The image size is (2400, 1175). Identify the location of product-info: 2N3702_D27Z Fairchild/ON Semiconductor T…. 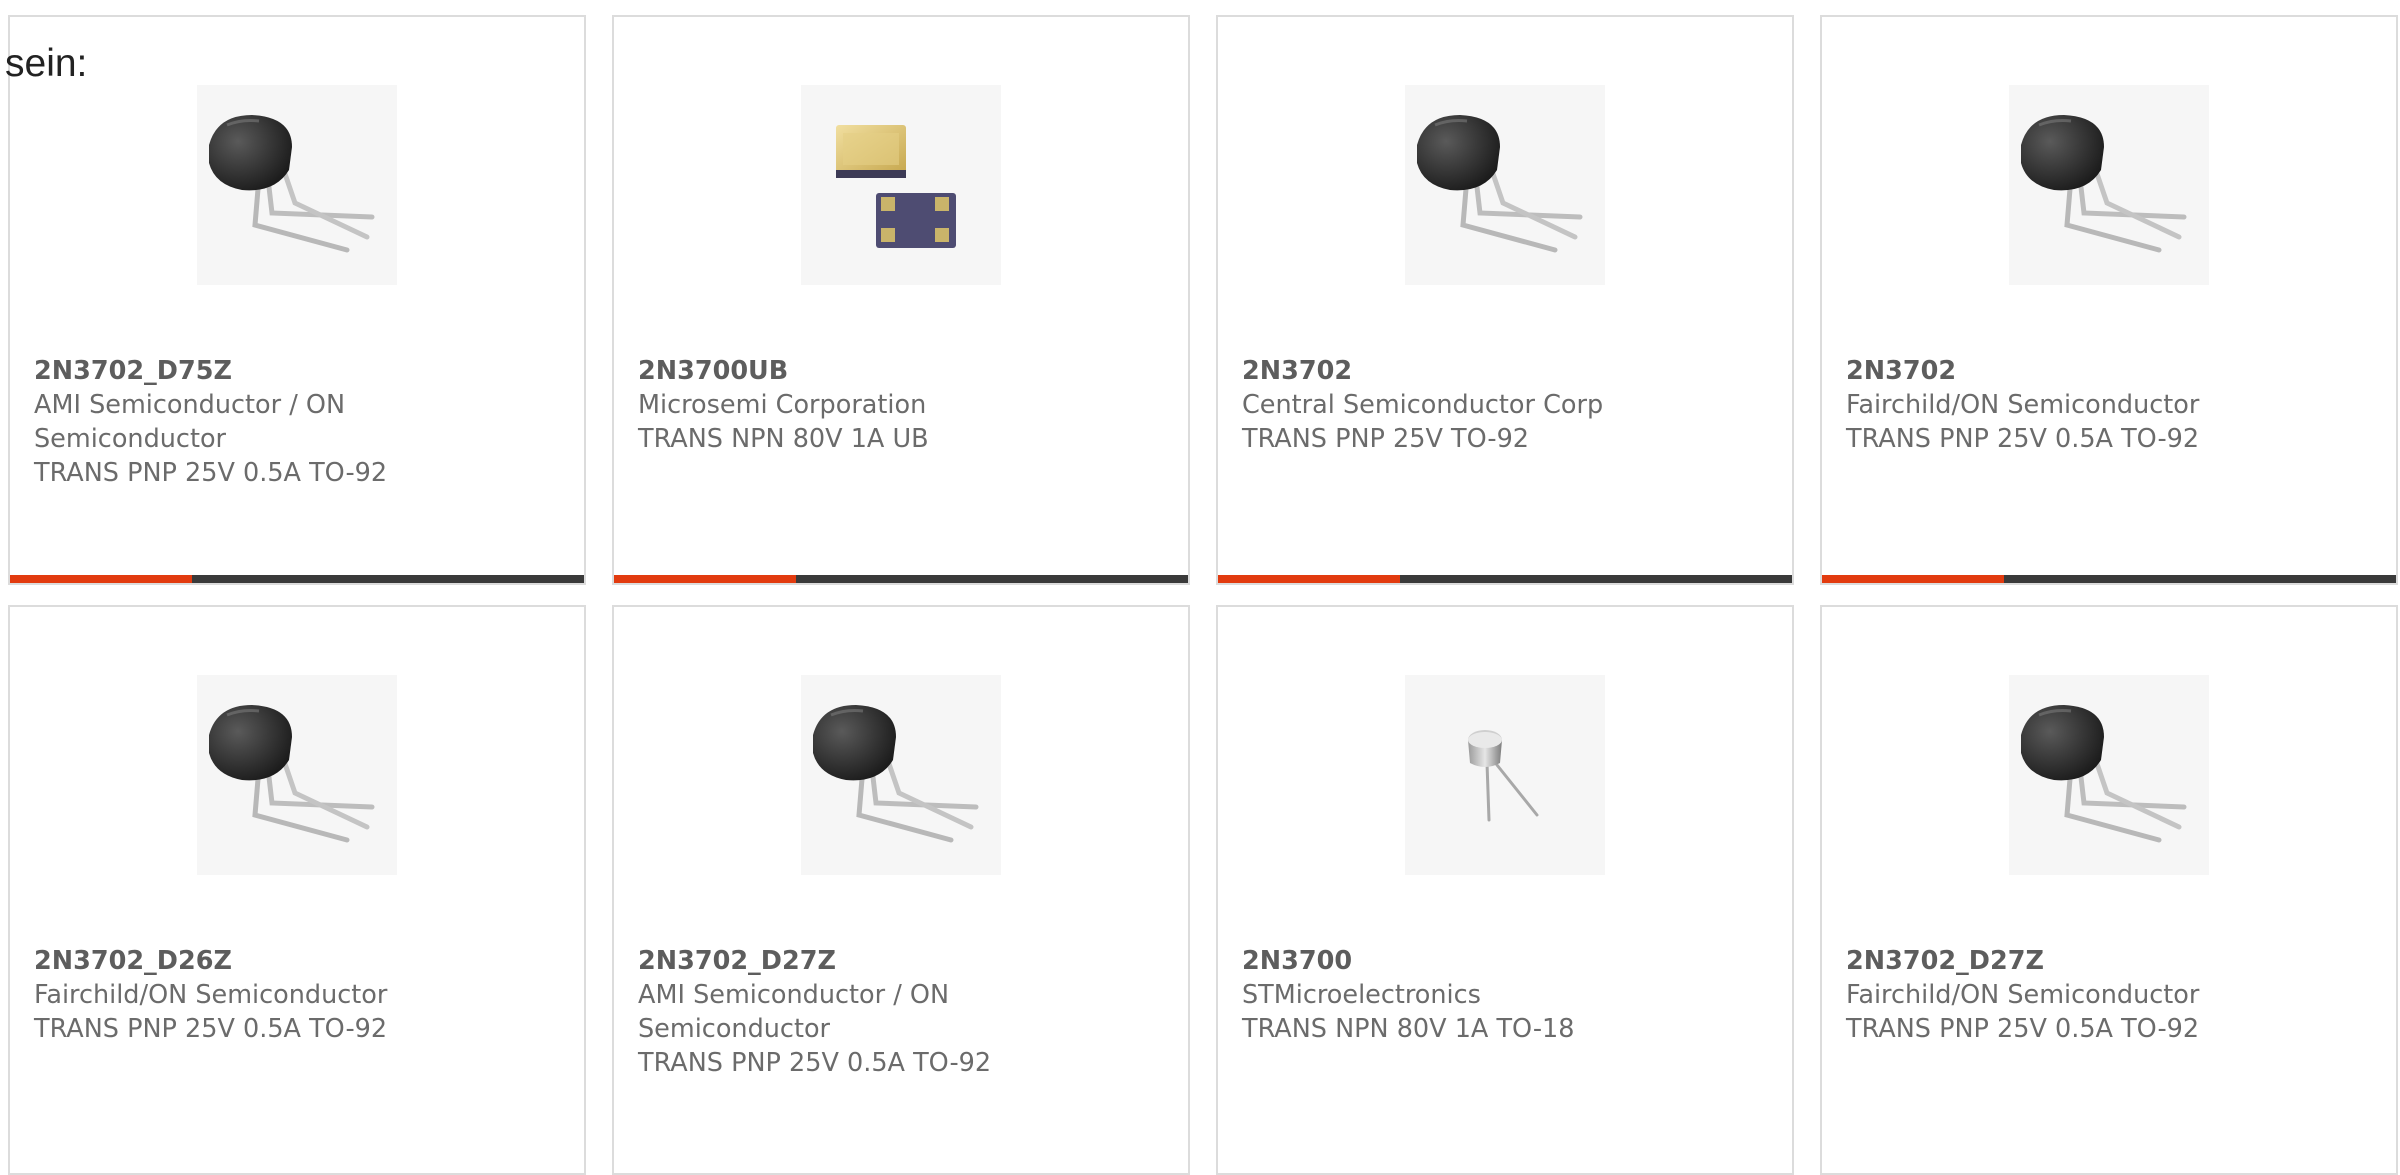
(2066, 995).